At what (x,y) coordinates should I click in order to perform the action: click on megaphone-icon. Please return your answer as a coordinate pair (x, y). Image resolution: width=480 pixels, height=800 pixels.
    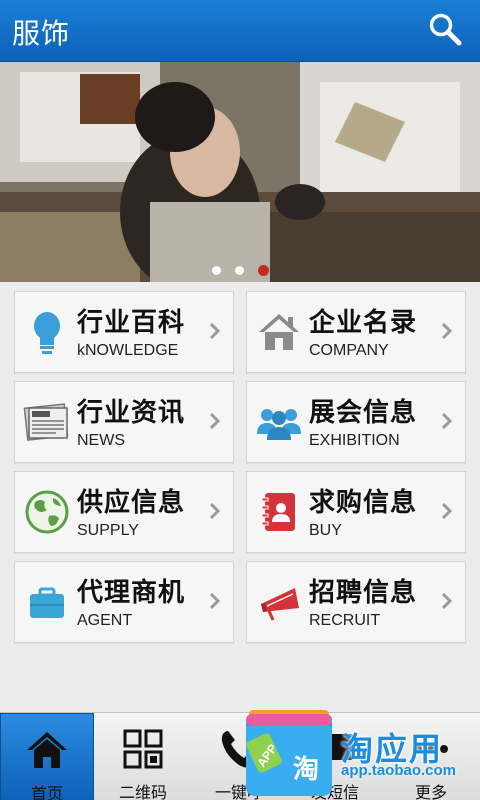
    Looking at the image, I should click on (280, 604).